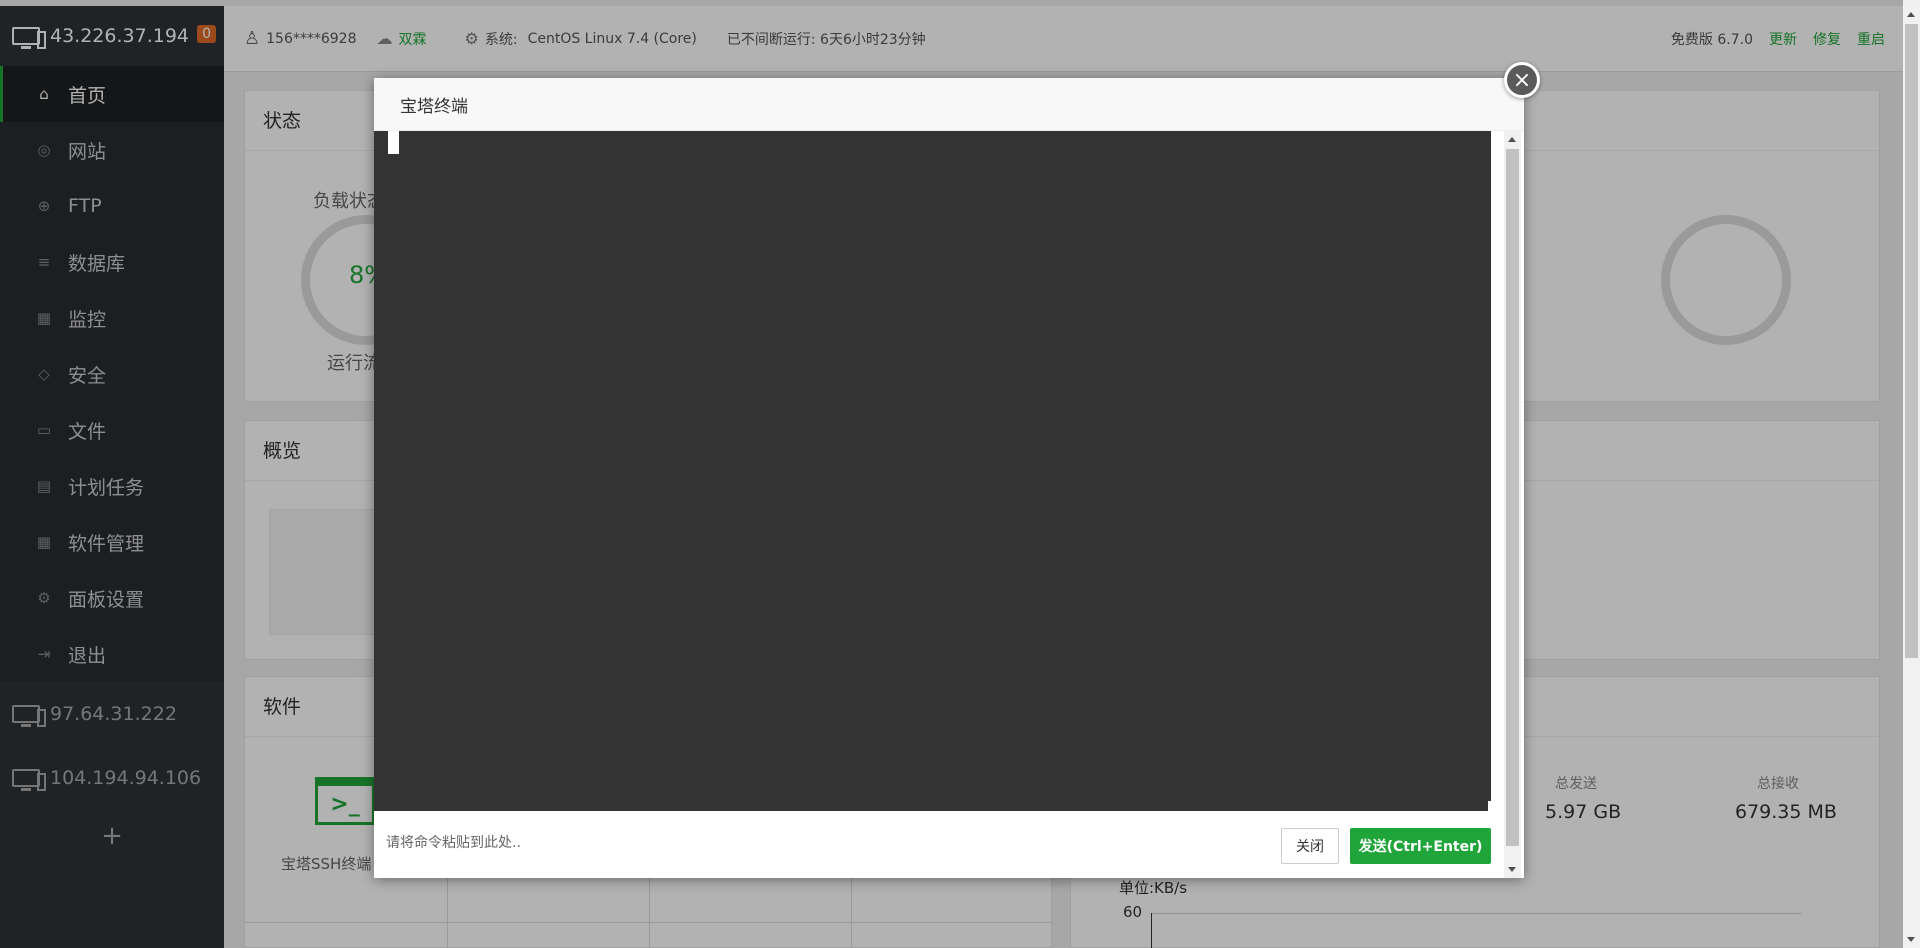 The height and width of the screenshot is (948, 1920). I want to click on modal-footer: 关闭 发送(Ctrl+Enter), so click(932, 844).